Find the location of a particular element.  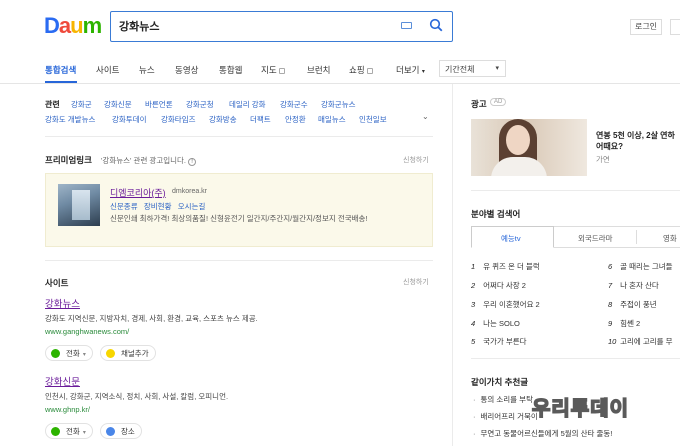

active-tab-indicator is located at coordinates (61, 82).